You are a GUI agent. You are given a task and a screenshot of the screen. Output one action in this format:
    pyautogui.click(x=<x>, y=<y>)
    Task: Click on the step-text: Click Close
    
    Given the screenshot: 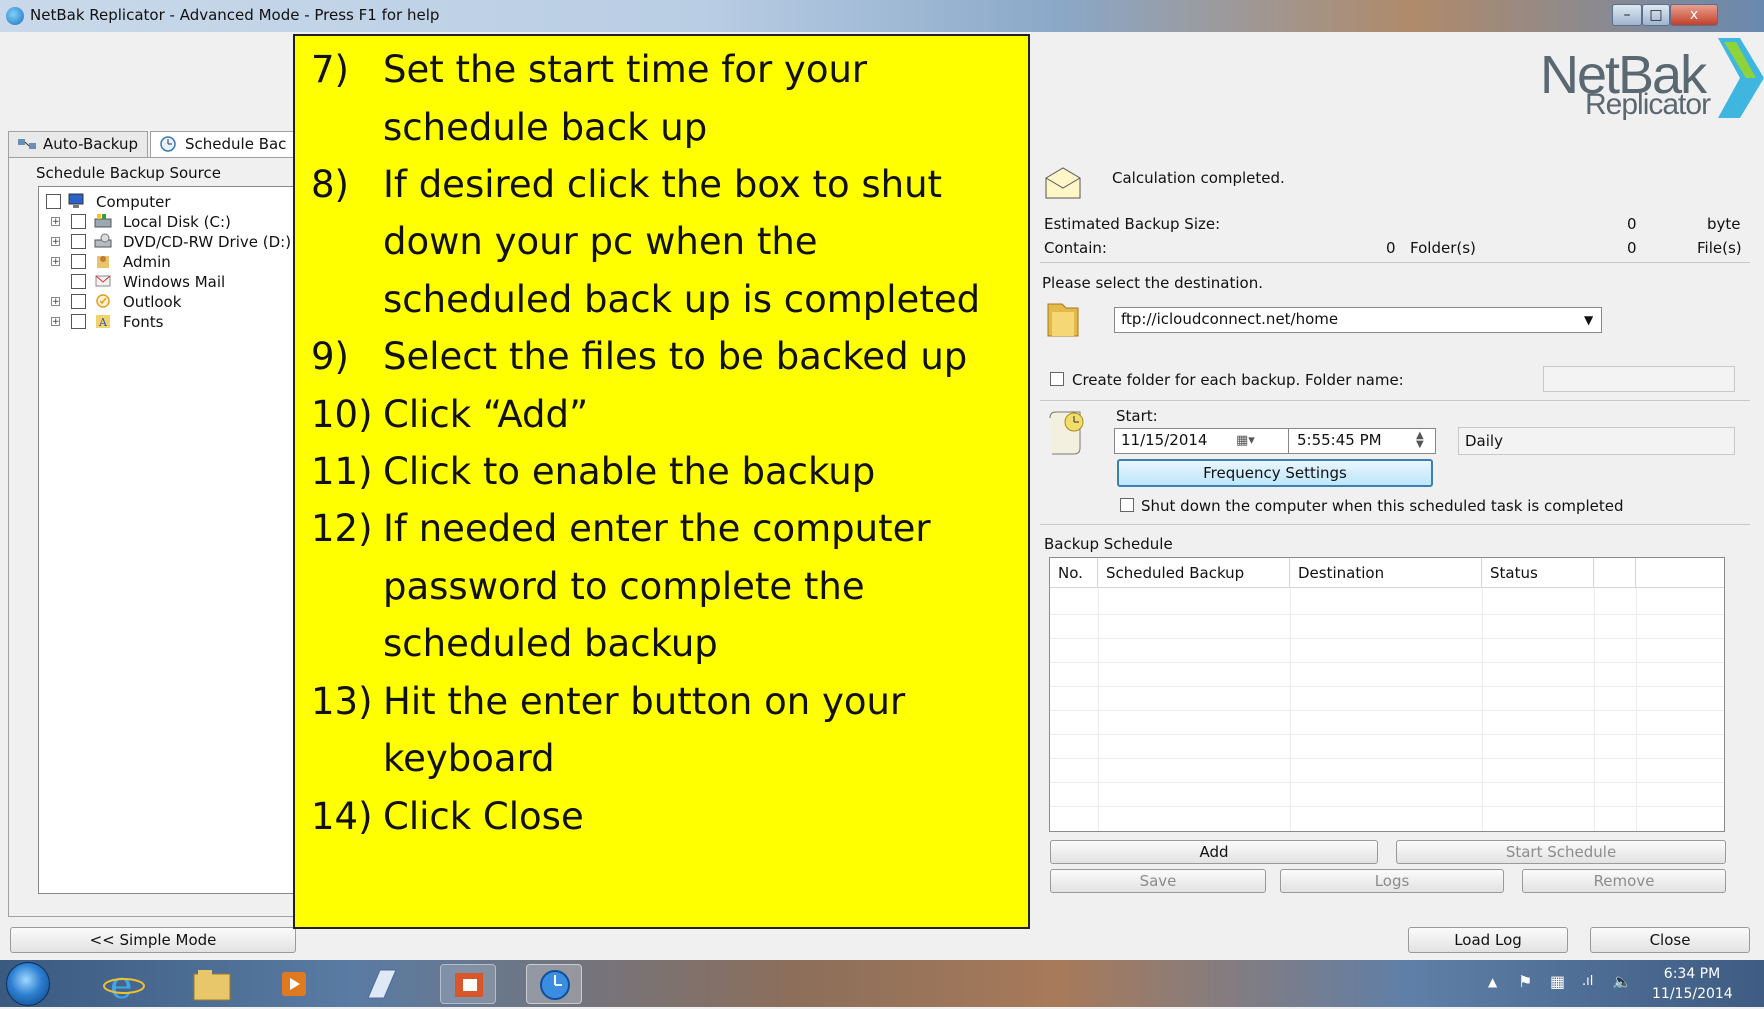 What is the action you would take?
    pyautogui.click(x=483, y=816)
    